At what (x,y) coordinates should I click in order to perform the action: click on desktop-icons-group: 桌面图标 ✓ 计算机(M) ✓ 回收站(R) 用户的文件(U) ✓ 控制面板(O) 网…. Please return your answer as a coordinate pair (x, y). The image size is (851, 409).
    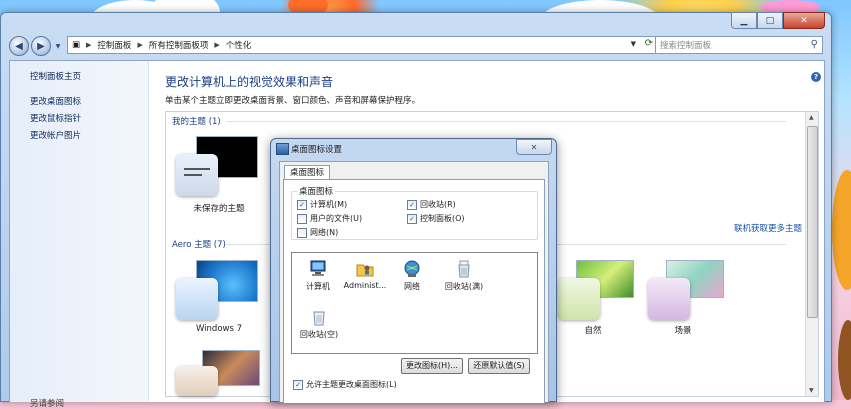
    Looking at the image, I should click on (414, 212).